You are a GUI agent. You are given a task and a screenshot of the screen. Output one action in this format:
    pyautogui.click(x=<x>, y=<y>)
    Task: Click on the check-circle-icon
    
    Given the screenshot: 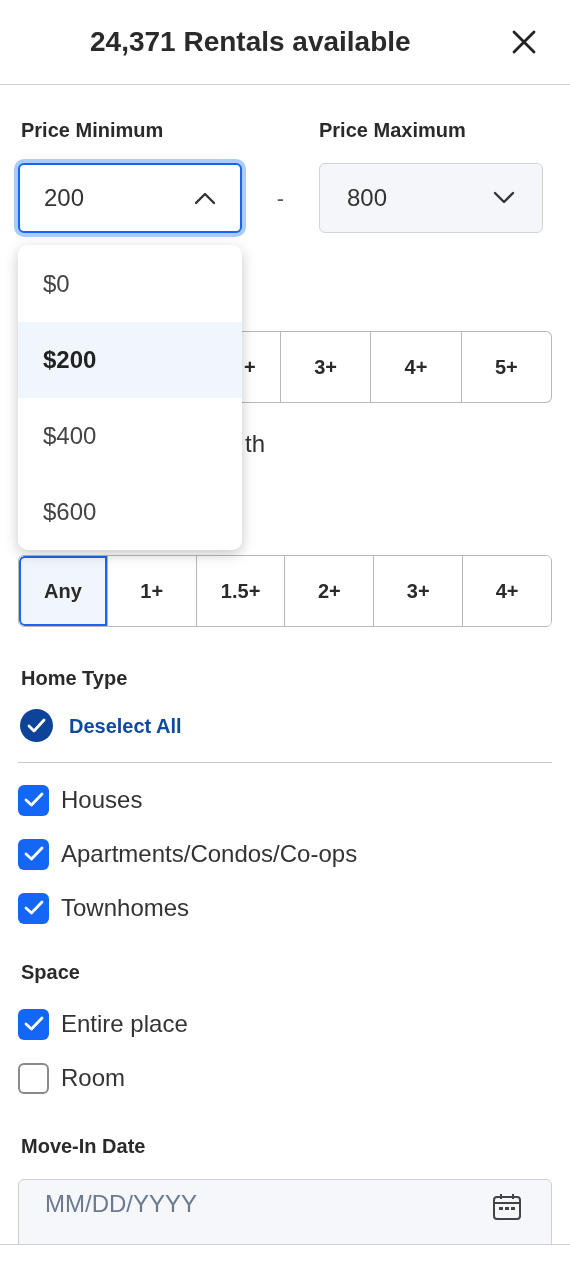 What is the action you would take?
    pyautogui.click(x=36, y=725)
    